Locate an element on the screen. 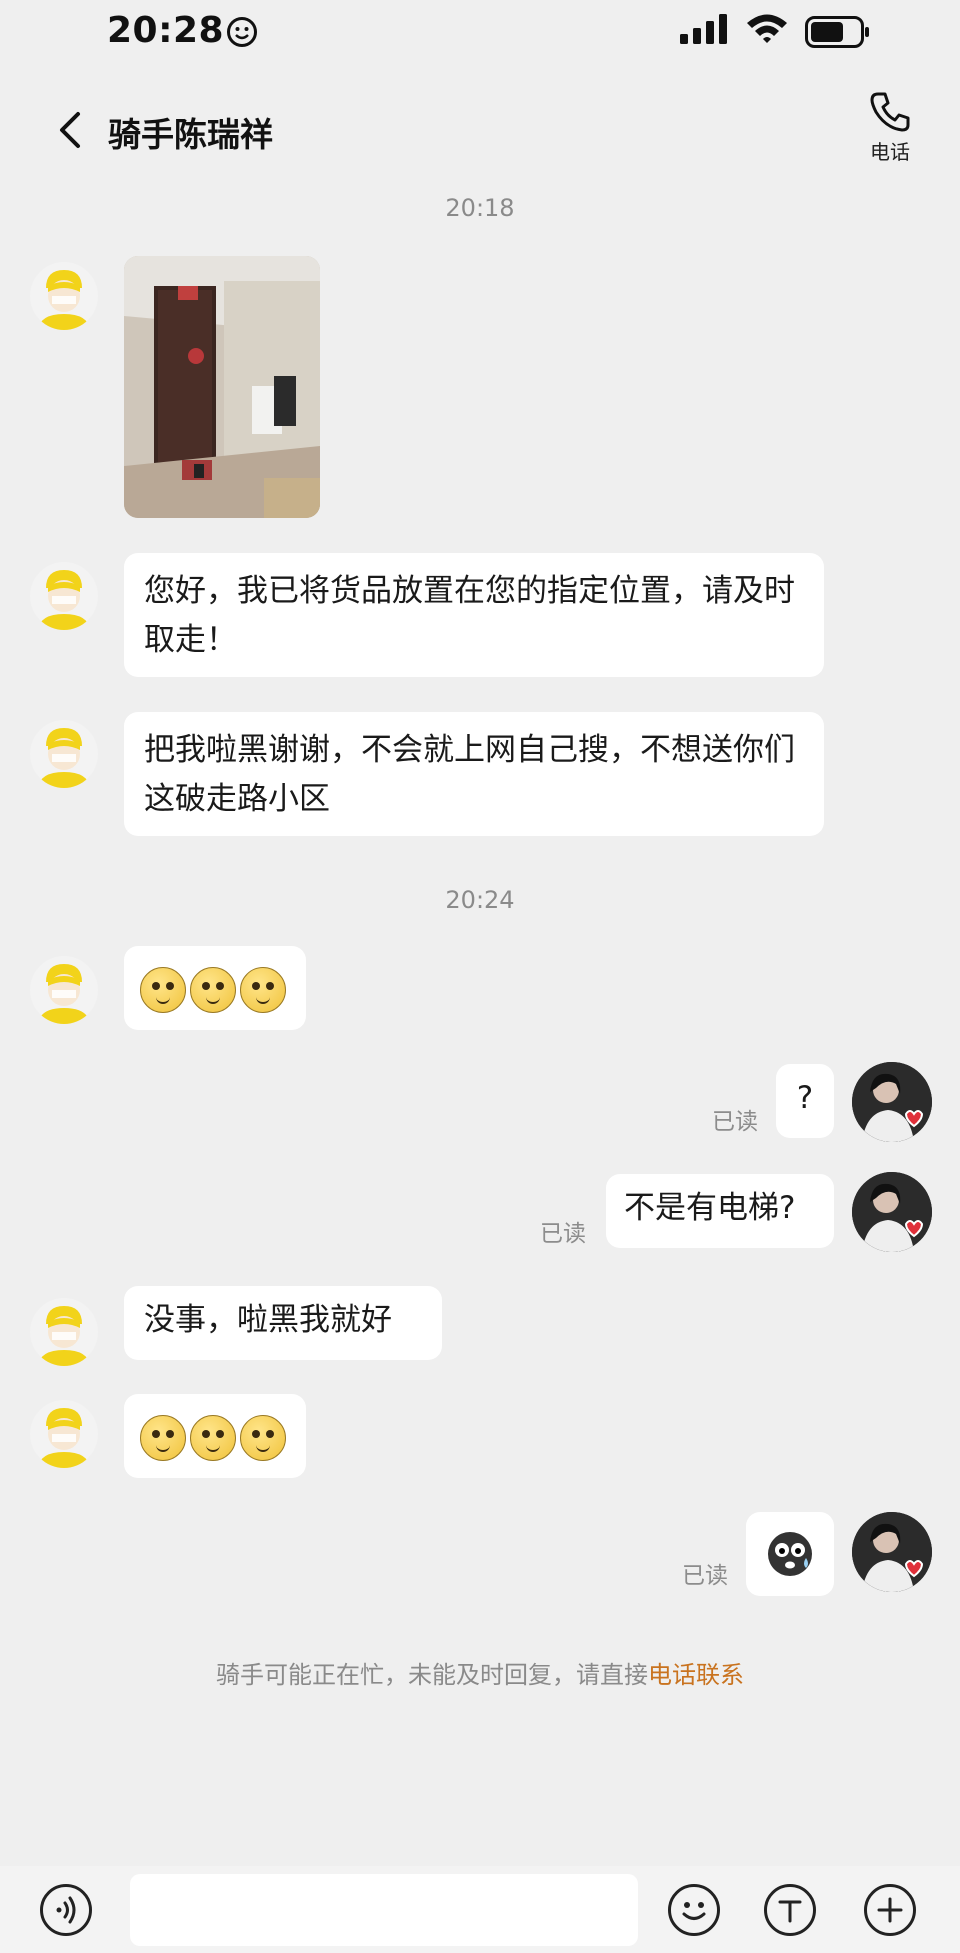  message-input is located at coordinates (384, 1910).